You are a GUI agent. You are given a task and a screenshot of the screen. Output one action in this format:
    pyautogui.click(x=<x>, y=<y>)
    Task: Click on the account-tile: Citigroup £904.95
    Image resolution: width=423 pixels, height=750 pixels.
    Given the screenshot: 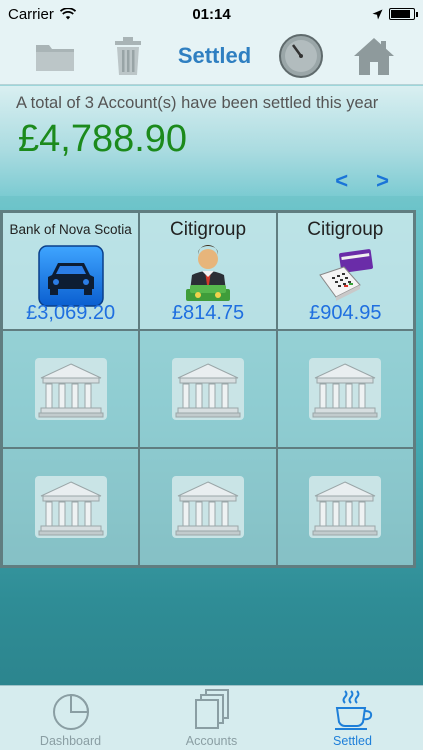 What is the action you would take?
    pyautogui.click(x=345, y=271)
    